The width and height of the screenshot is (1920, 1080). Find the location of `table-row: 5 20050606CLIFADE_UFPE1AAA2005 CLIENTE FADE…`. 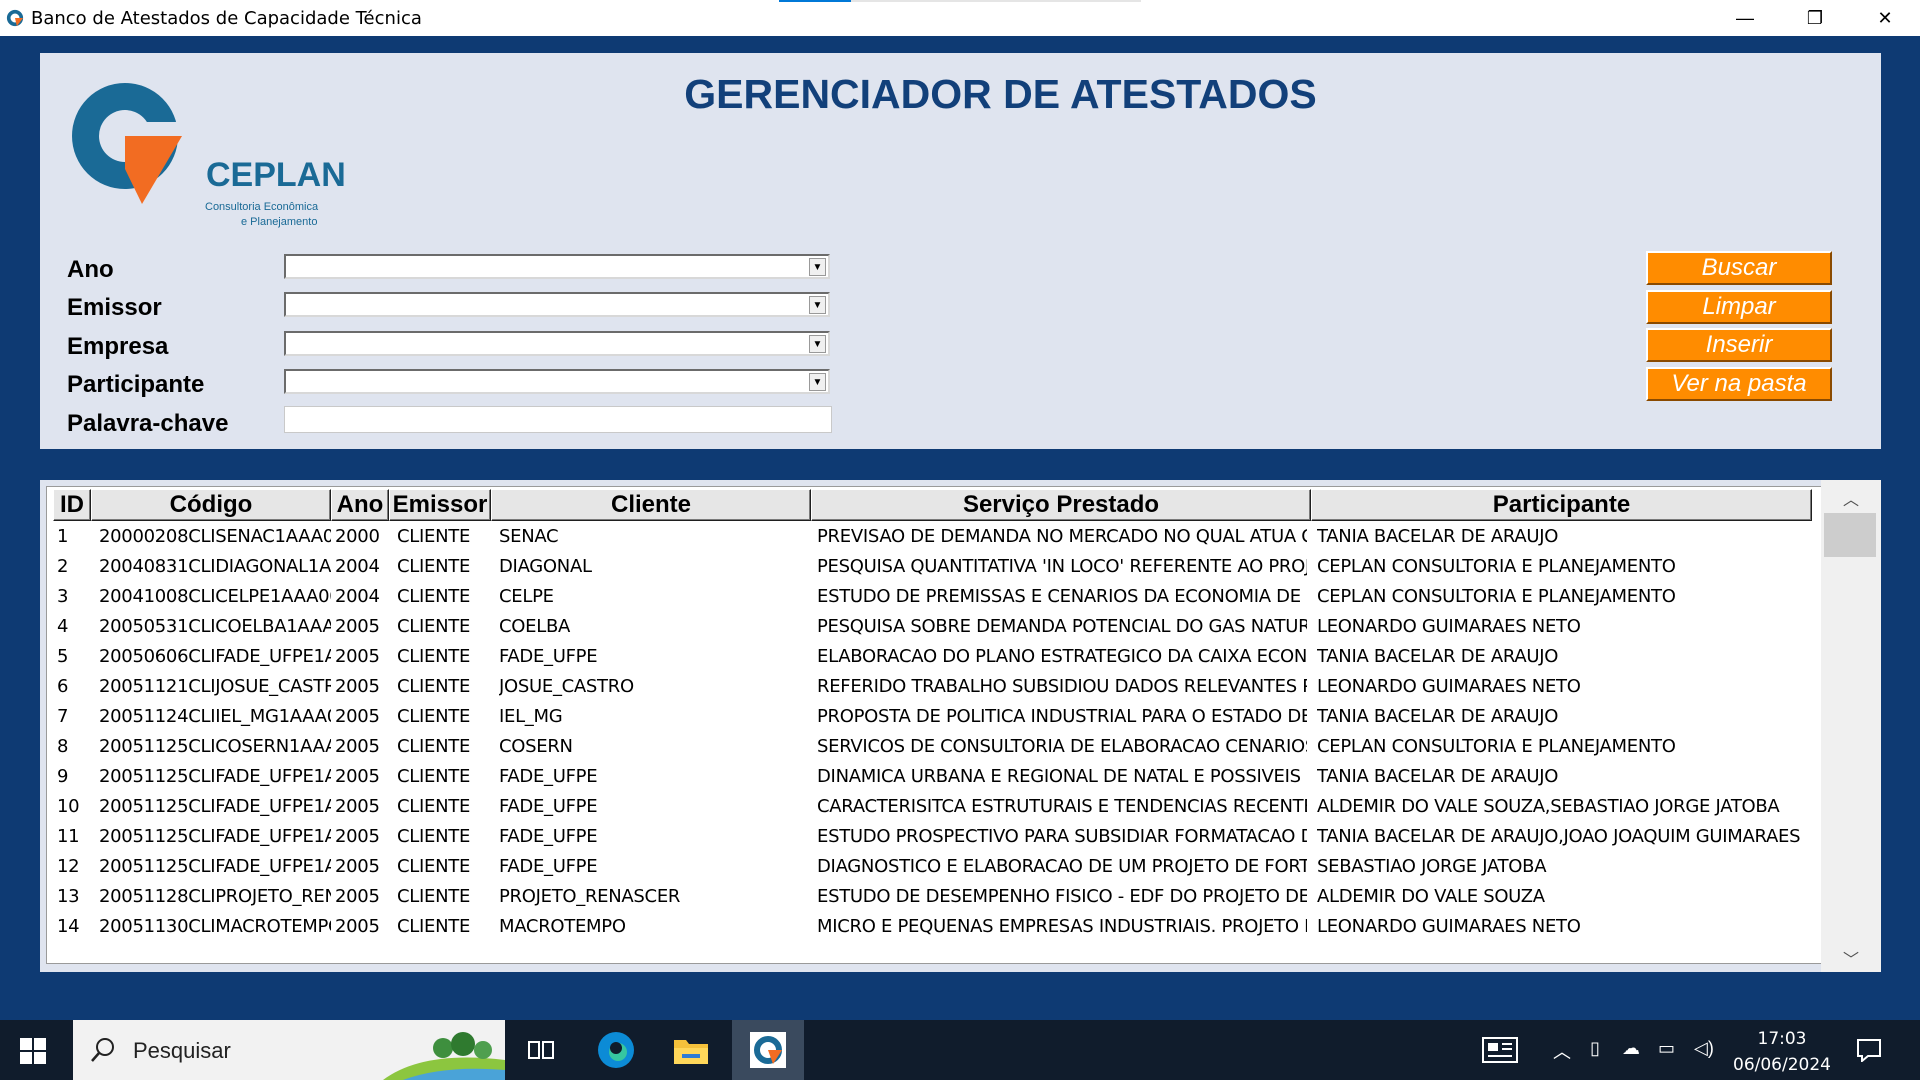

table-row: 5 20050606CLIFADE_UFPE1AAA2005 CLIENTE FADE… is located at coordinates (934, 658).